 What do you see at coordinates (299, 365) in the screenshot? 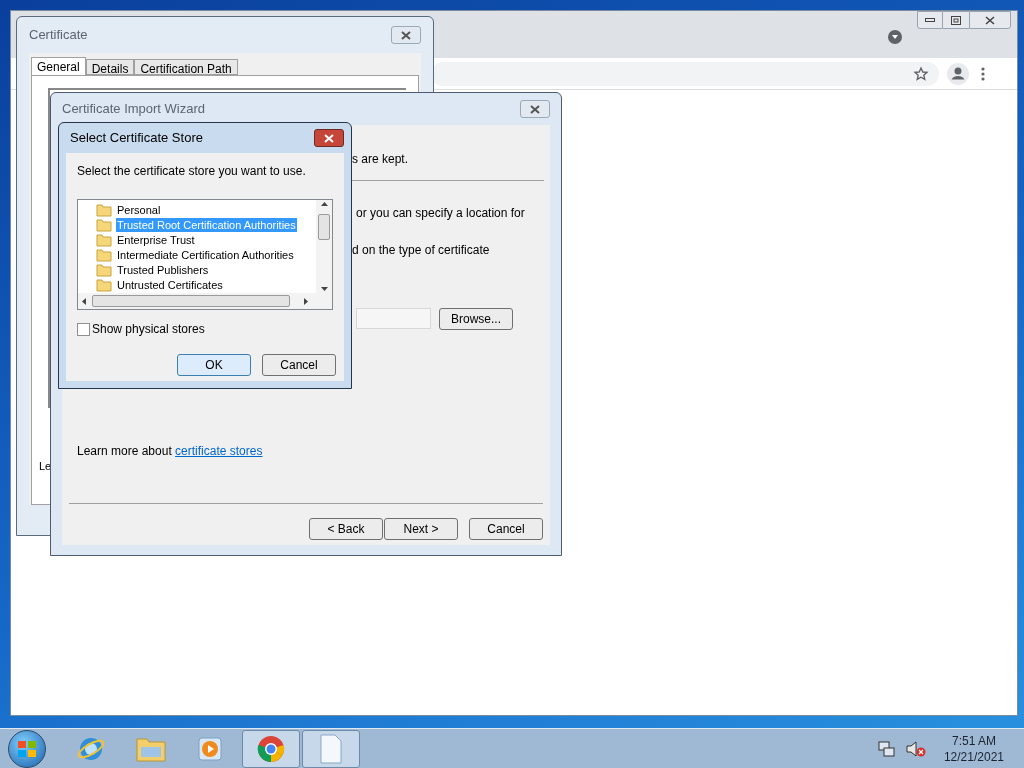
I see `cancel-button: Cancel` at bounding box center [299, 365].